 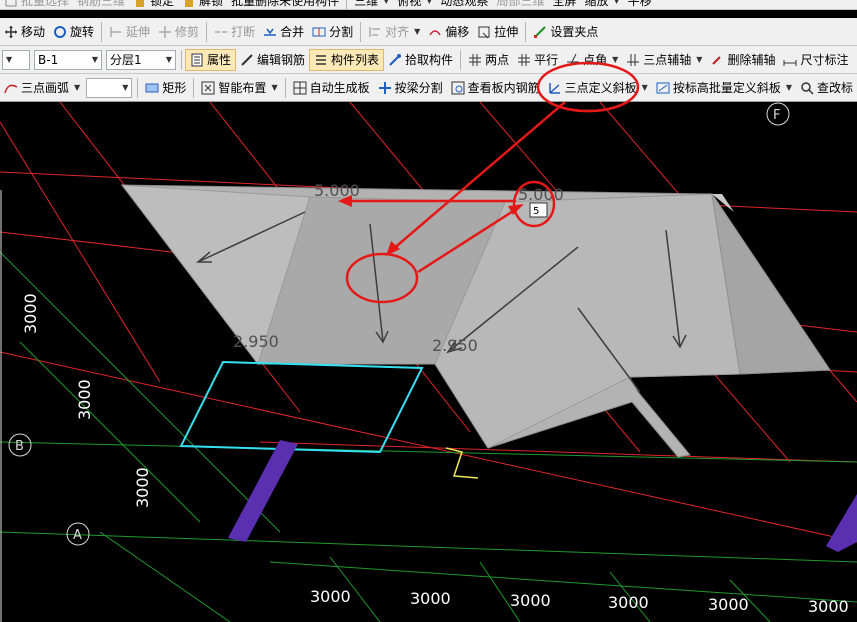 I want to click on break-button: 打断, so click(x=234, y=32).